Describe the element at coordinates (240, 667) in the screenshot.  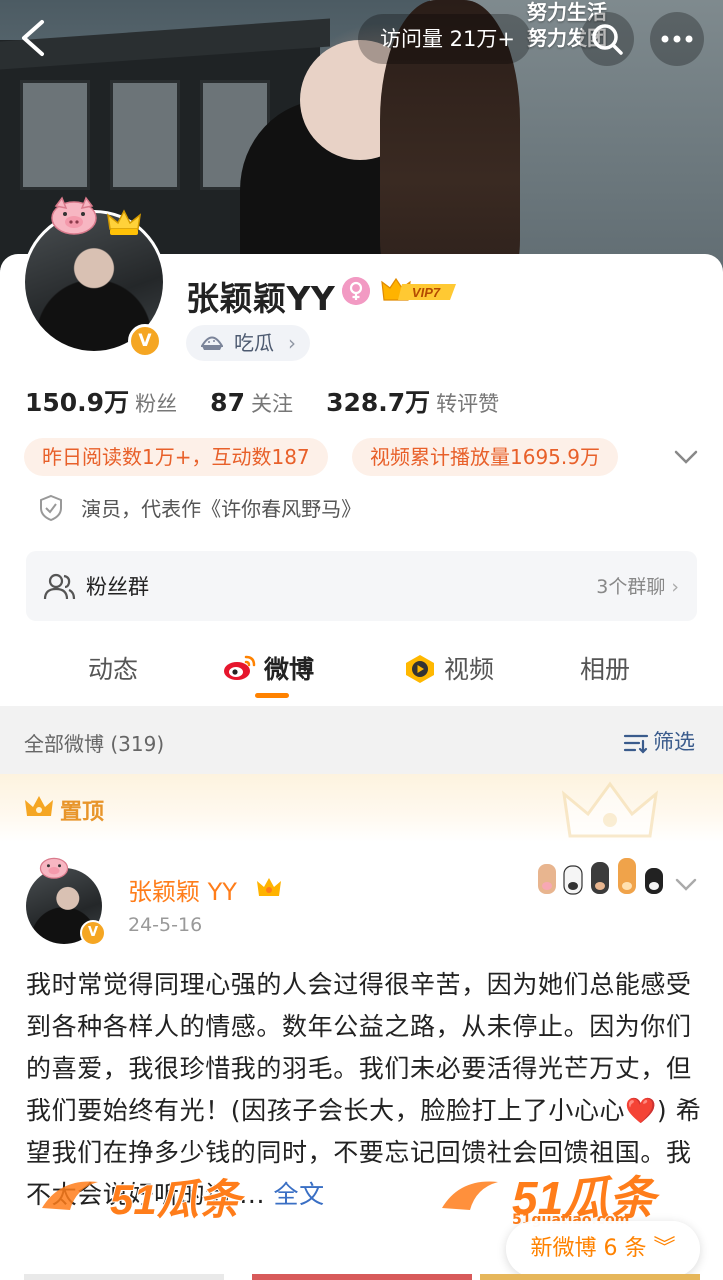
I see `weibo-logo-icon` at that location.